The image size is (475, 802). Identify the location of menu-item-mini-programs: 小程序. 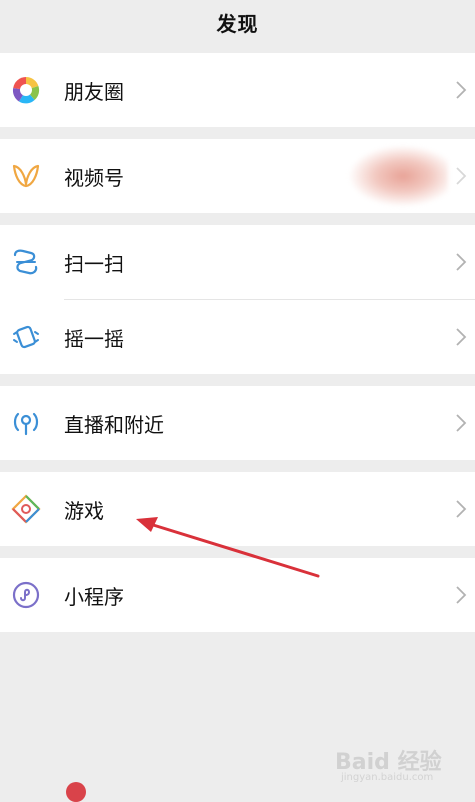
(237, 595).